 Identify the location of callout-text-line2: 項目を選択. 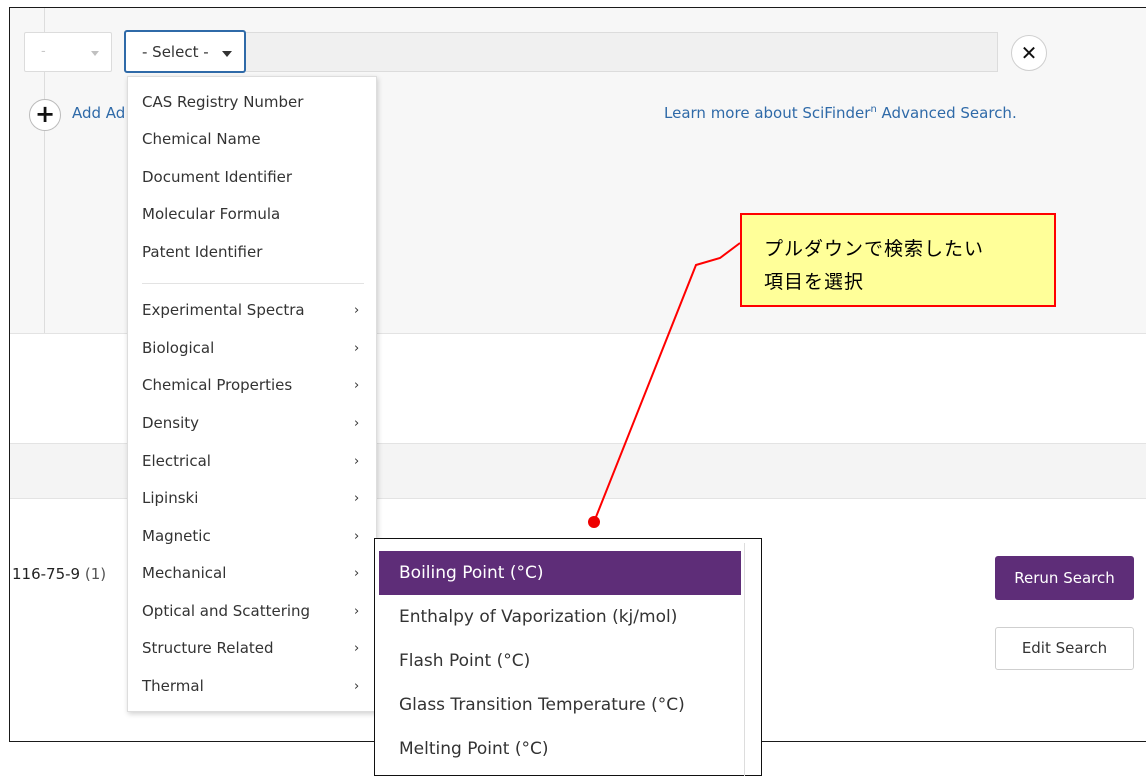
(814, 282).